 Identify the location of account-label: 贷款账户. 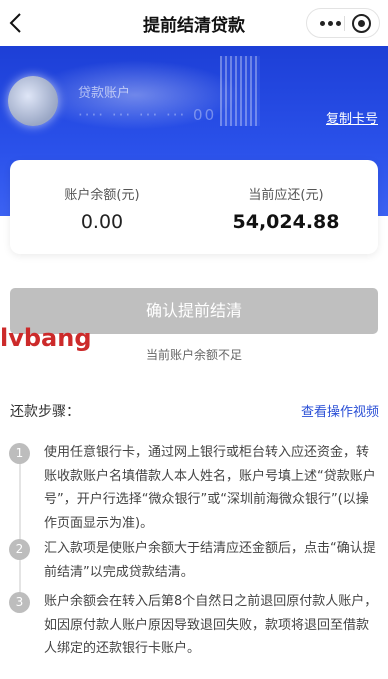
(104, 93).